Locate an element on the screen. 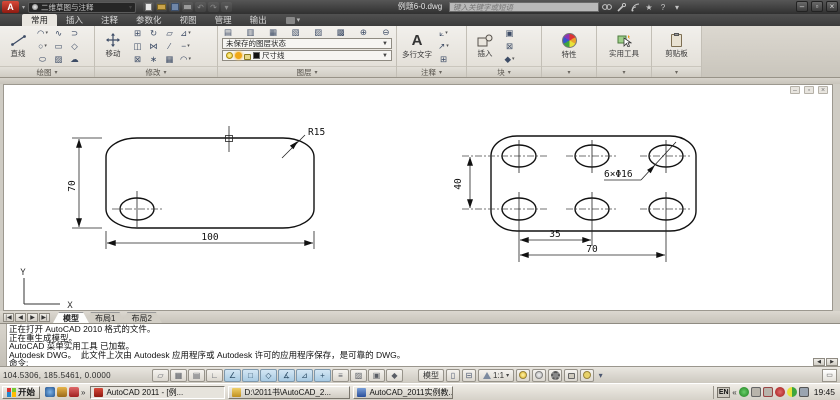  dyn-toggle: + is located at coordinates (322, 375).